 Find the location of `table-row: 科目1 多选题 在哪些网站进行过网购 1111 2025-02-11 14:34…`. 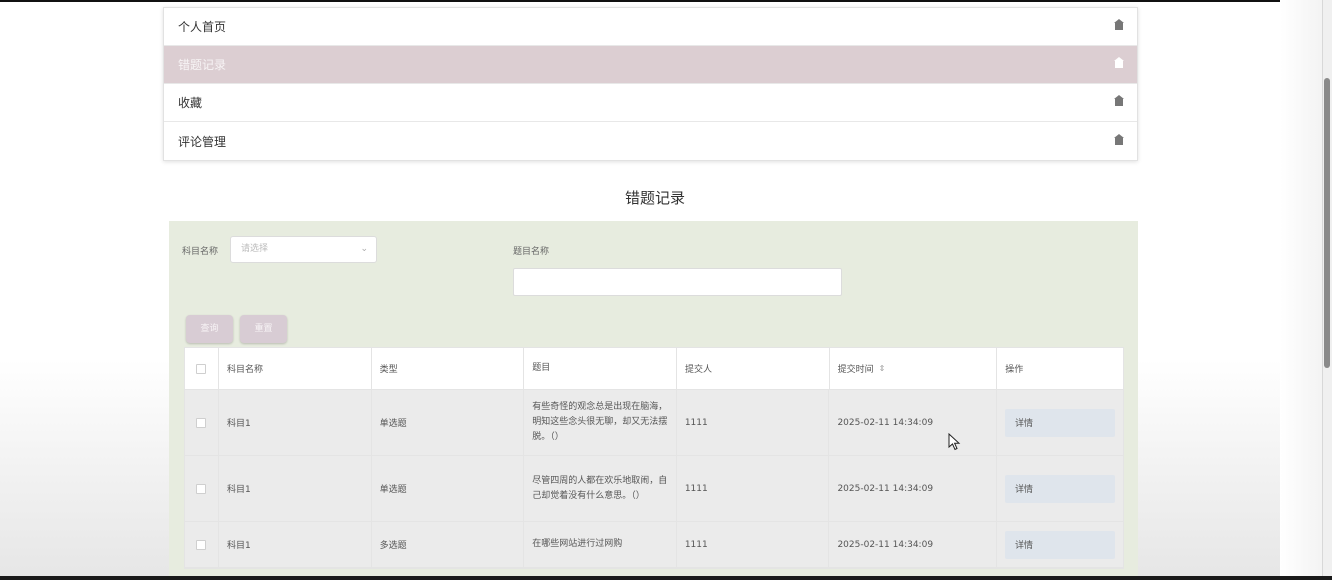

table-row: 科目1 多选题 在哪些网站进行过网购 1111 2025-02-11 14:34… is located at coordinates (654, 545).